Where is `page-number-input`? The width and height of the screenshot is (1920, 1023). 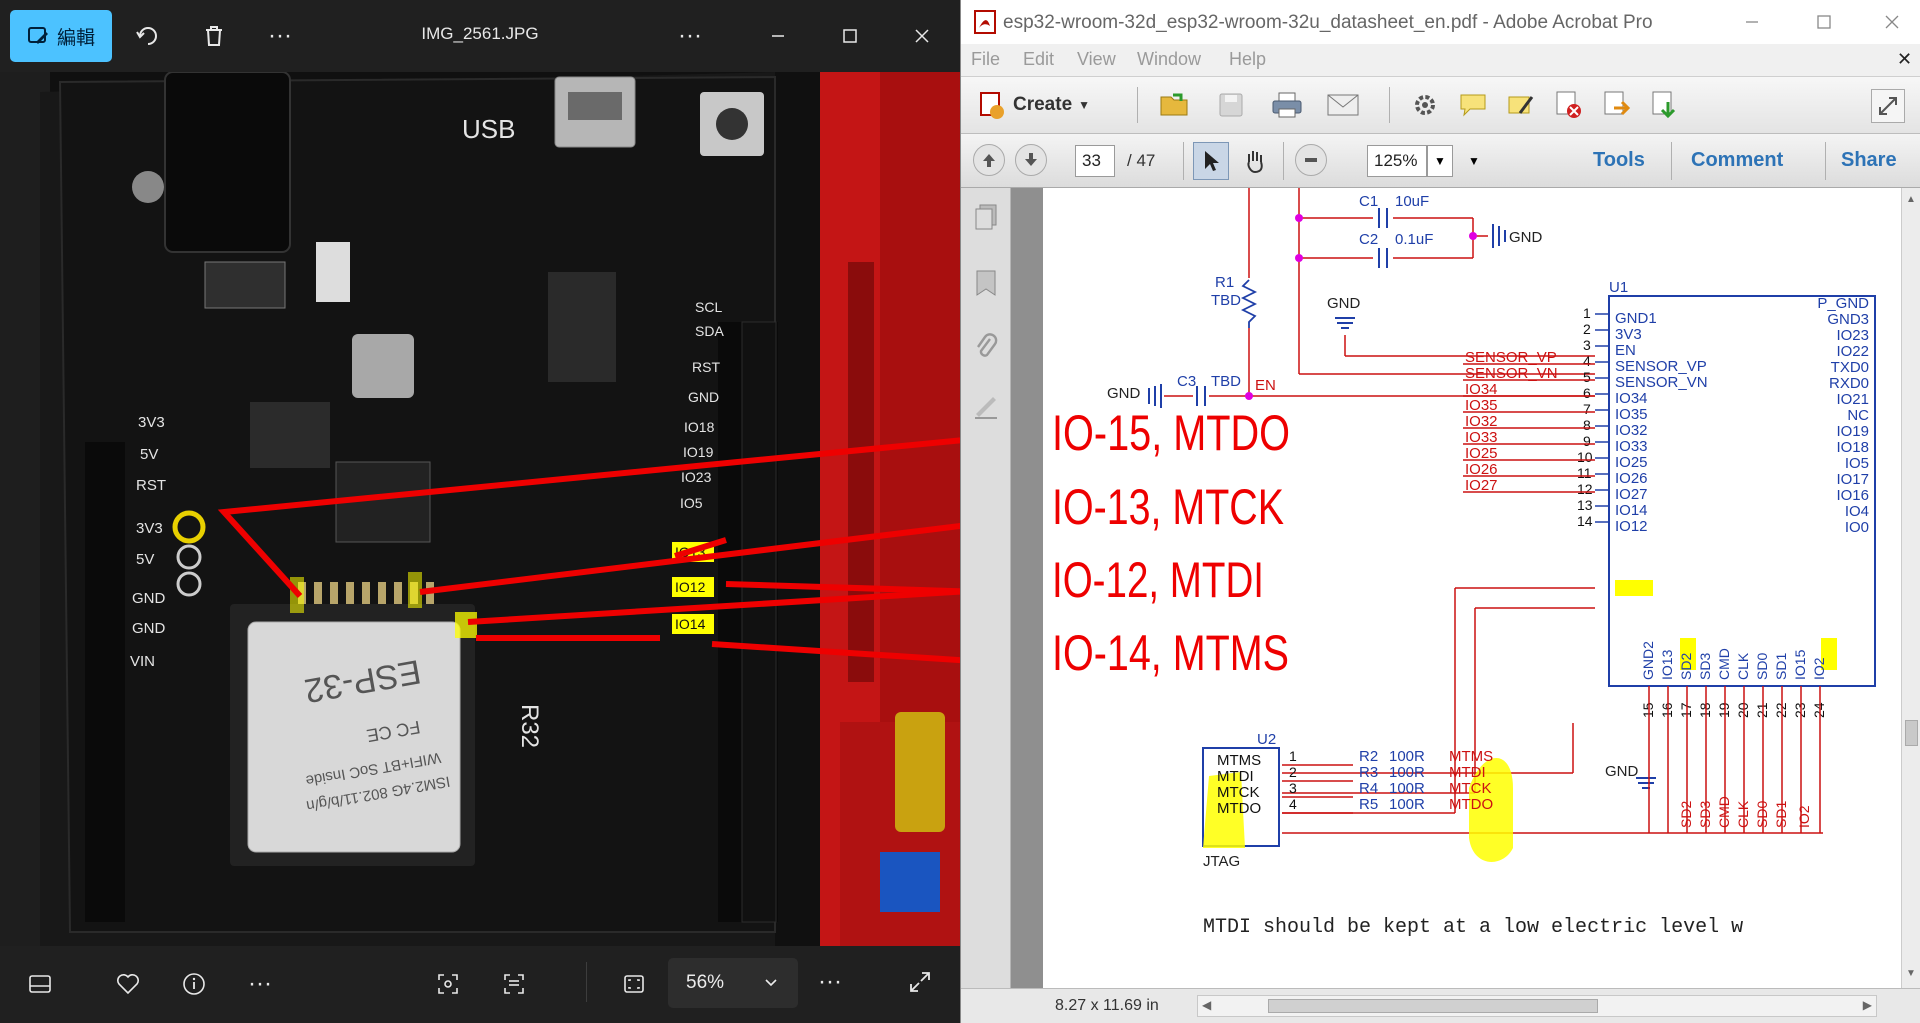 page-number-input is located at coordinates (1095, 161).